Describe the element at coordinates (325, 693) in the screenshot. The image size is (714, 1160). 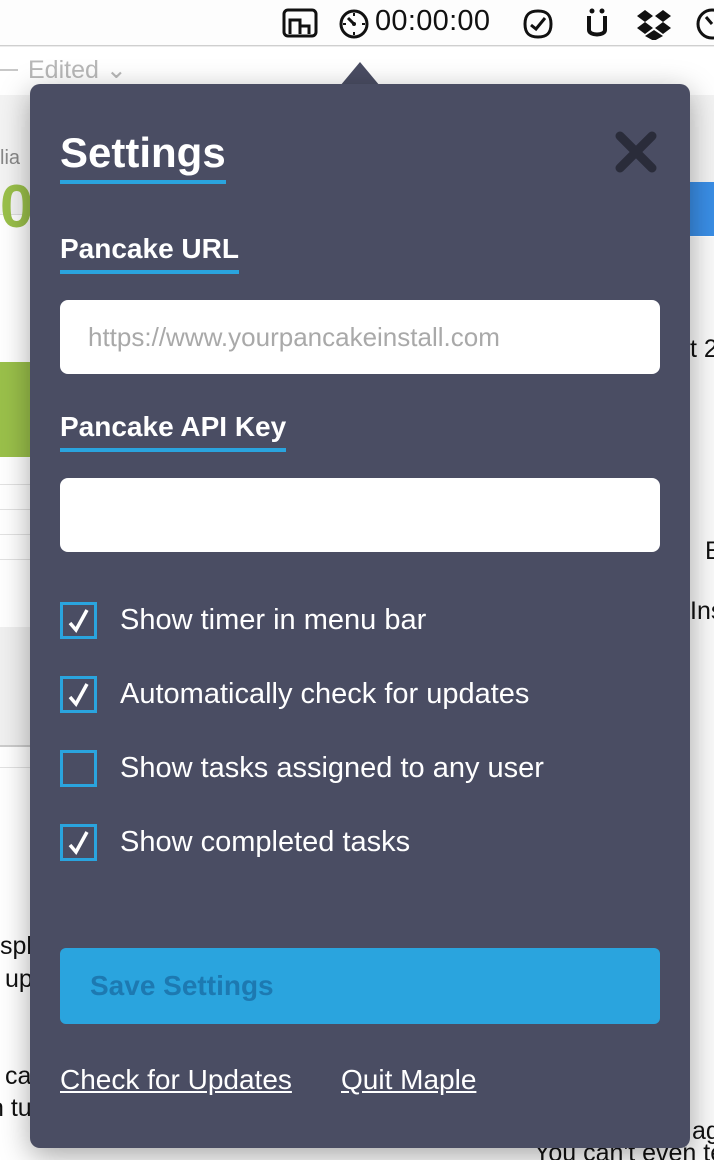
I see `option-label: Automatically check for updates` at that location.